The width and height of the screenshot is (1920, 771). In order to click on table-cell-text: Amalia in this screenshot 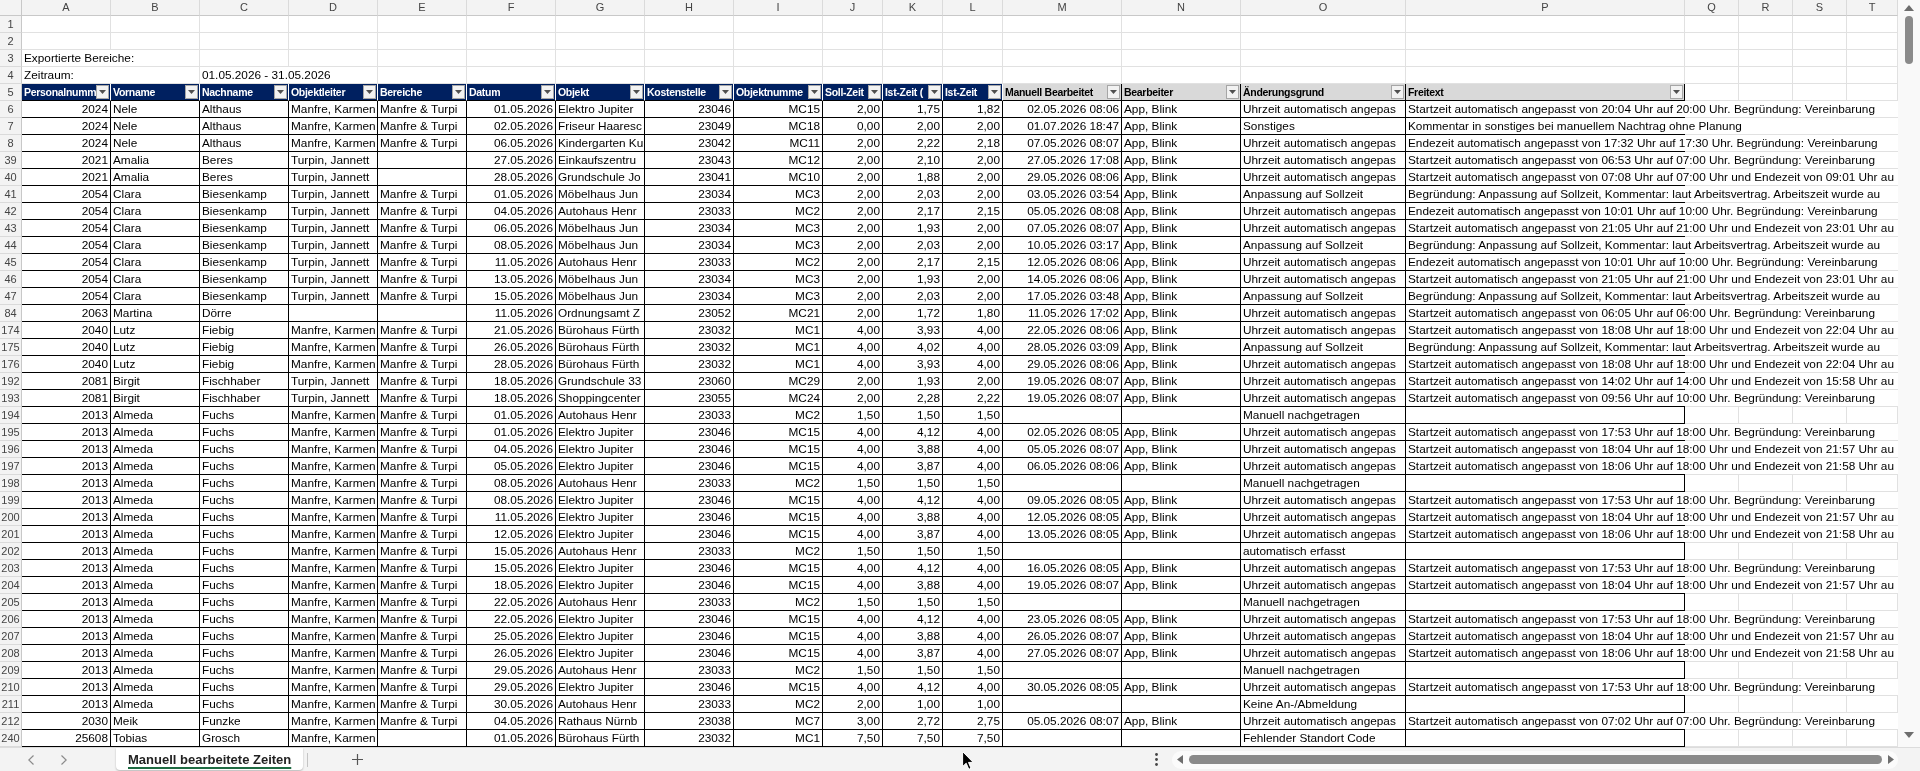, I will do `click(131, 160)`.